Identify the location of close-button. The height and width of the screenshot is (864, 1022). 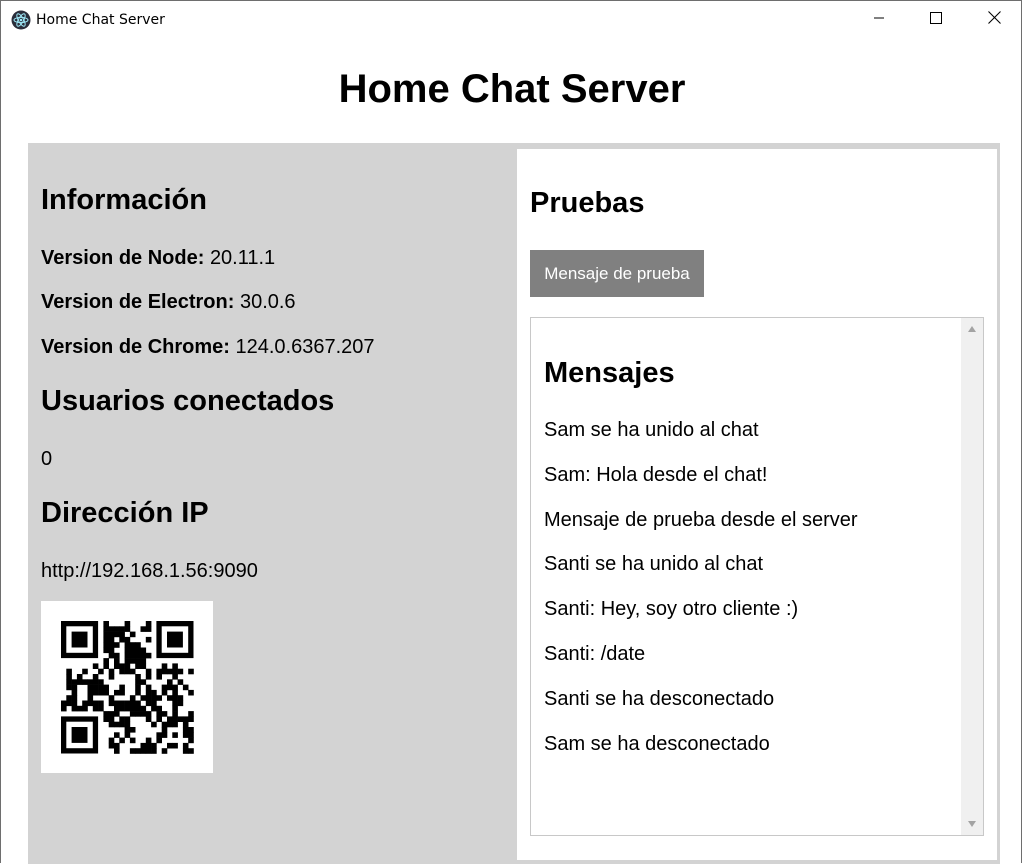
(993, 20).